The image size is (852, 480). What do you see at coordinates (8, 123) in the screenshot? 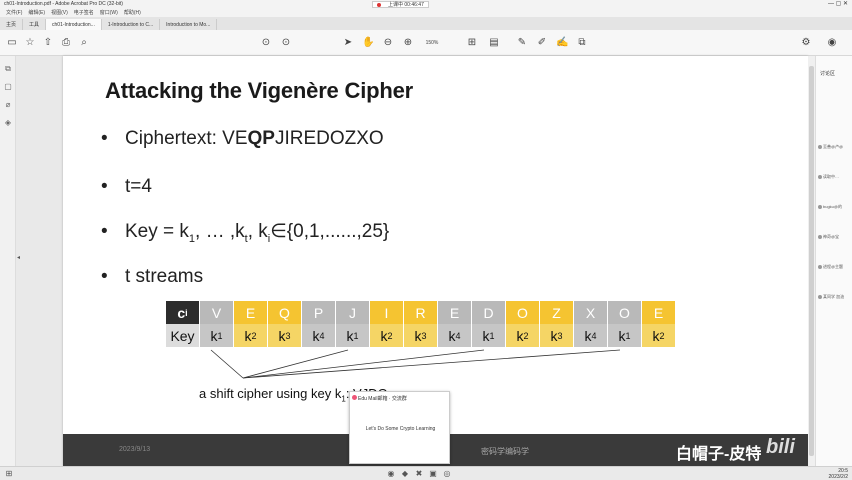
I see `layers-icon: ◈` at bounding box center [8, 123].